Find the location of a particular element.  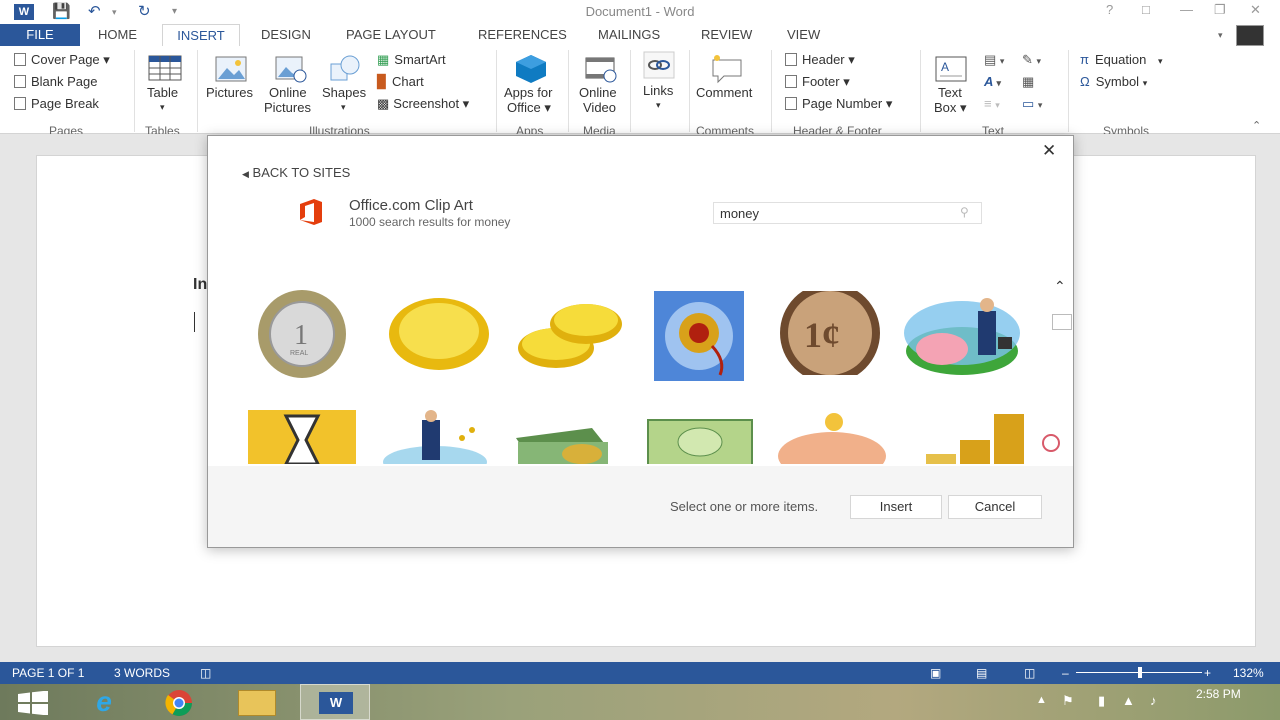

search-icon: ⚲ is located at coordinates (964, 212).